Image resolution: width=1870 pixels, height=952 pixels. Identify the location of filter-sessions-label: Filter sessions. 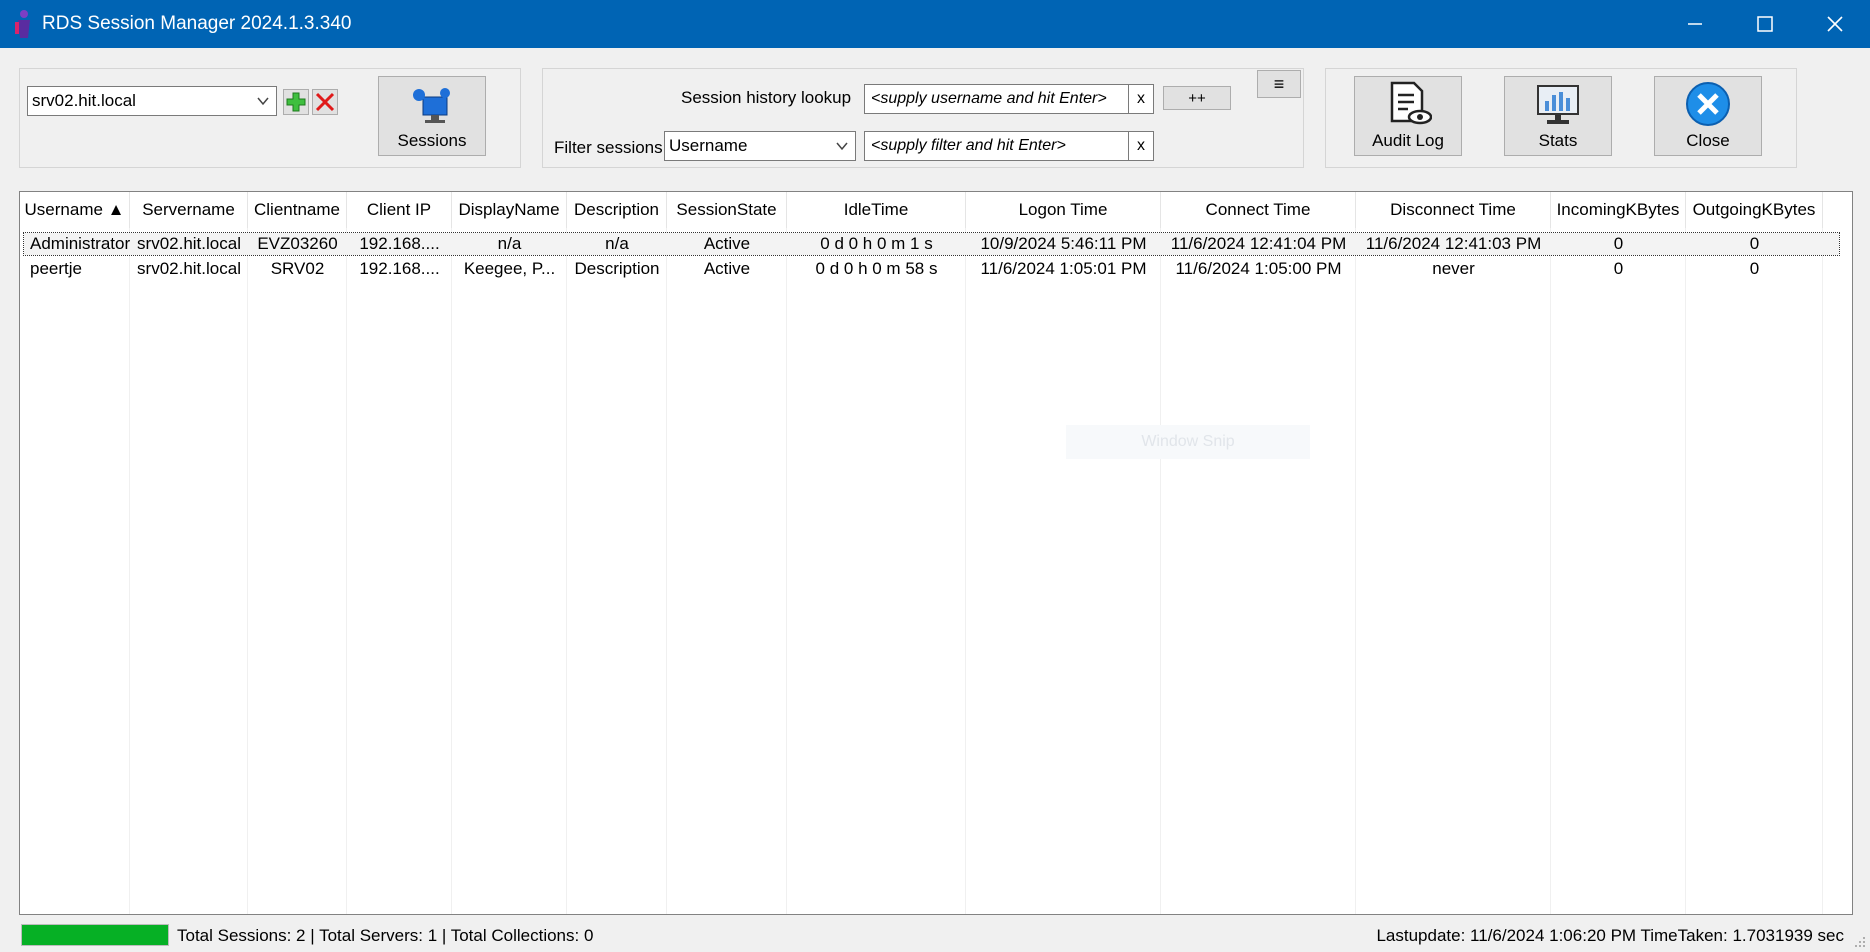
(608, 147).